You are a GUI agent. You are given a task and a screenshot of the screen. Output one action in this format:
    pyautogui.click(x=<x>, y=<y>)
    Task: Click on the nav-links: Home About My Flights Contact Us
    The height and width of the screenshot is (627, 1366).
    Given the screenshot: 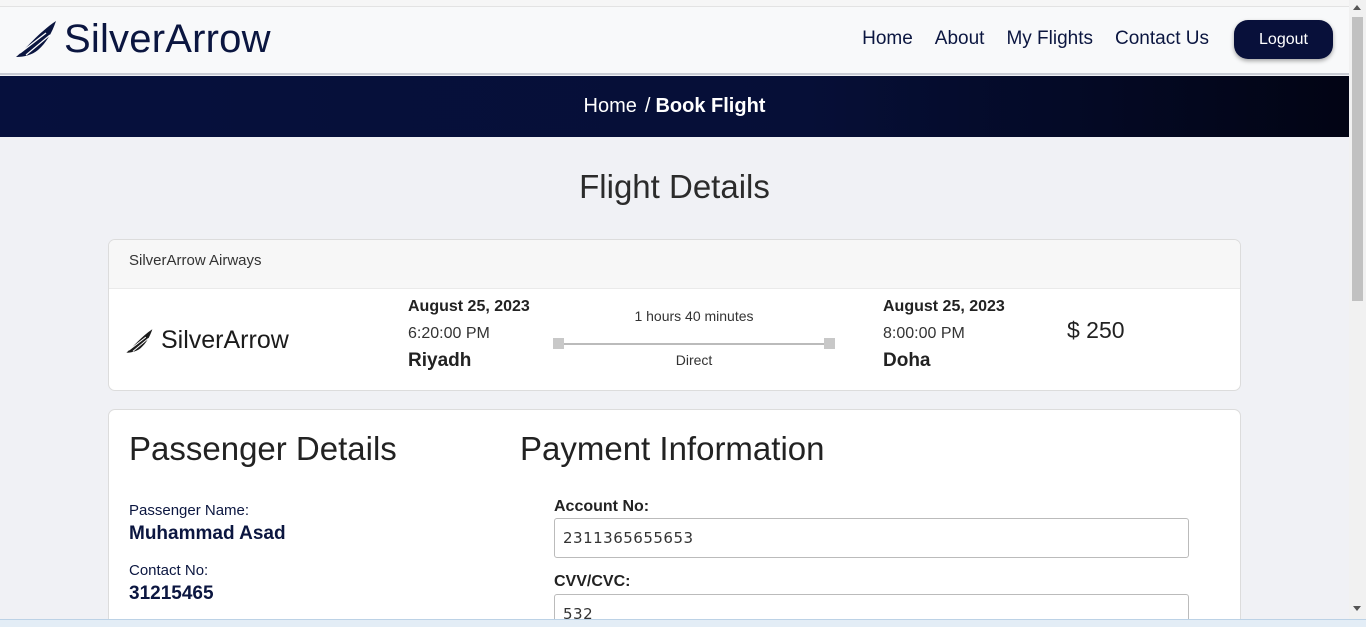 What is the action you would take?
    pyautogui.click(x=1035, y=39)
    